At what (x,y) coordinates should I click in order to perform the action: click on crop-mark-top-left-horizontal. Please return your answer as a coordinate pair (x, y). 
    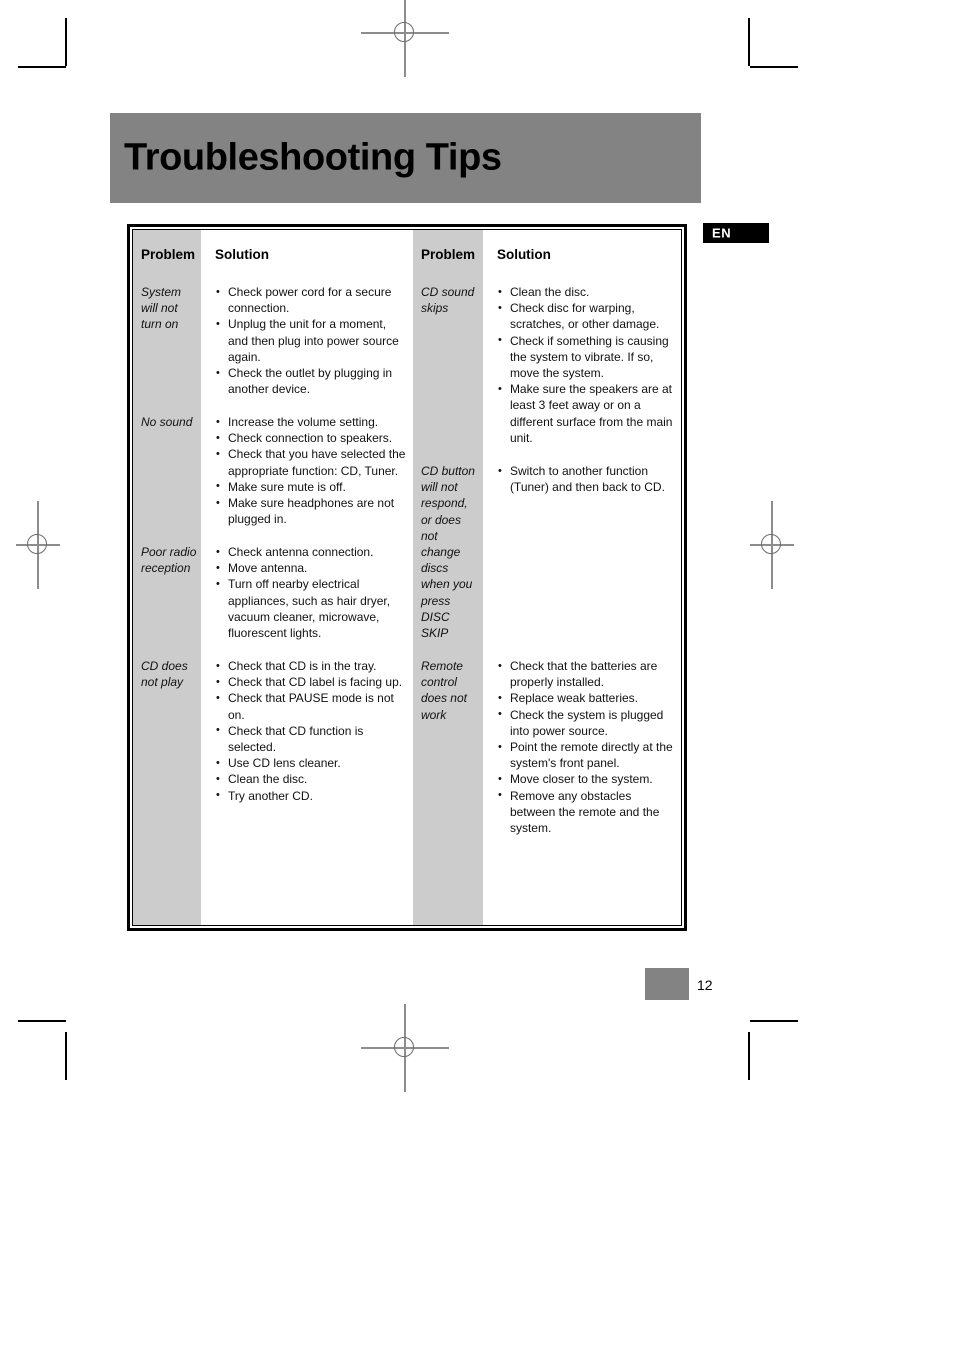
    Looking at the image, I should click on (42, 67).